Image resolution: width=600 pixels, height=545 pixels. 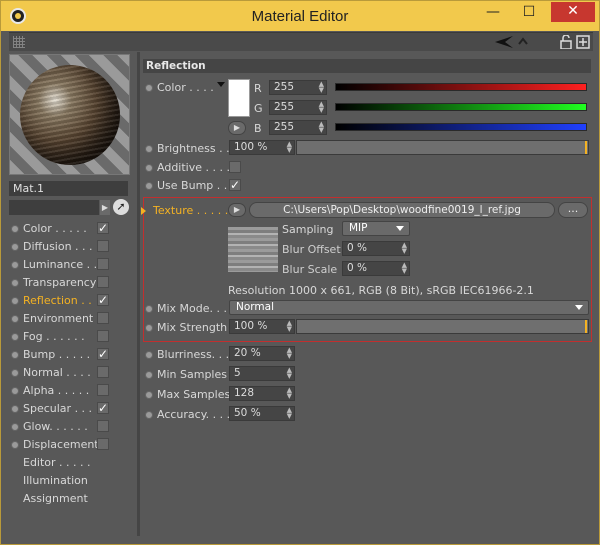 What do you see at coordinates (461, 107) in the screenshot?
I see `g-slider` at bounding box center [461, 107].